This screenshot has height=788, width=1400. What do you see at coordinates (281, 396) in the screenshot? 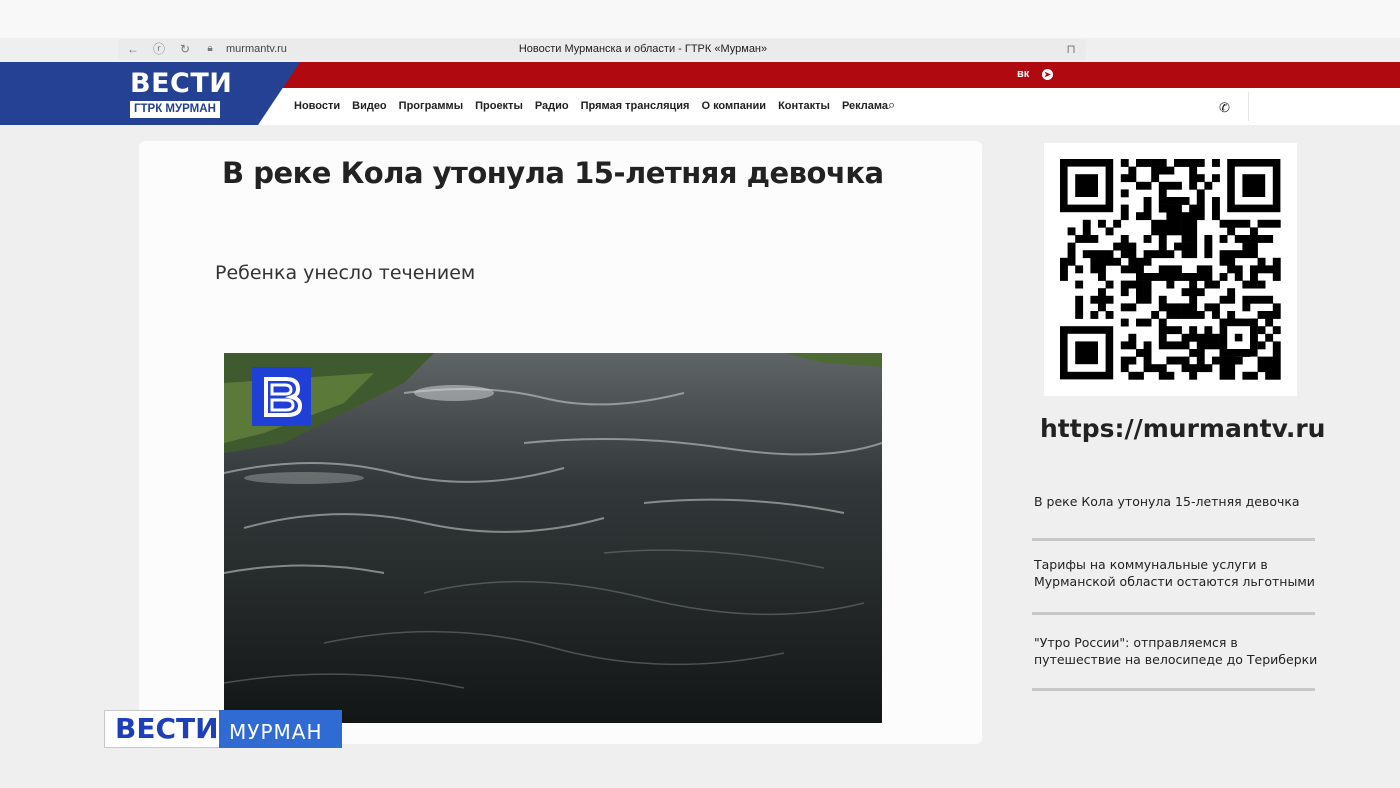
I see `vesti-b-logo` at bounding box center [281, 396].